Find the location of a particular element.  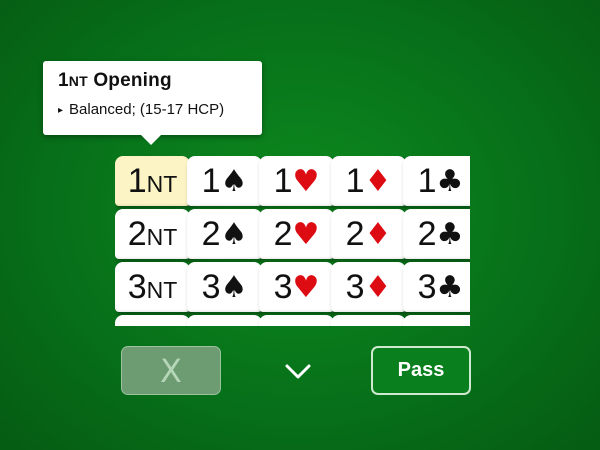

tooltip-level: 1 is located at coordinates (63, 80).